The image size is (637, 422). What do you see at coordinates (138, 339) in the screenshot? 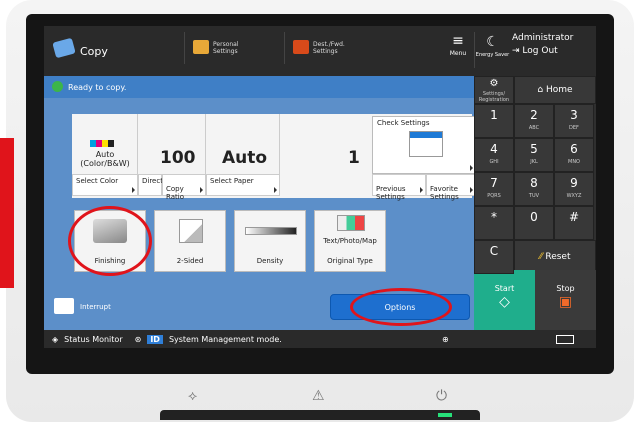
I see `lock-icon: ⊛` at bounding box center [138, 339].